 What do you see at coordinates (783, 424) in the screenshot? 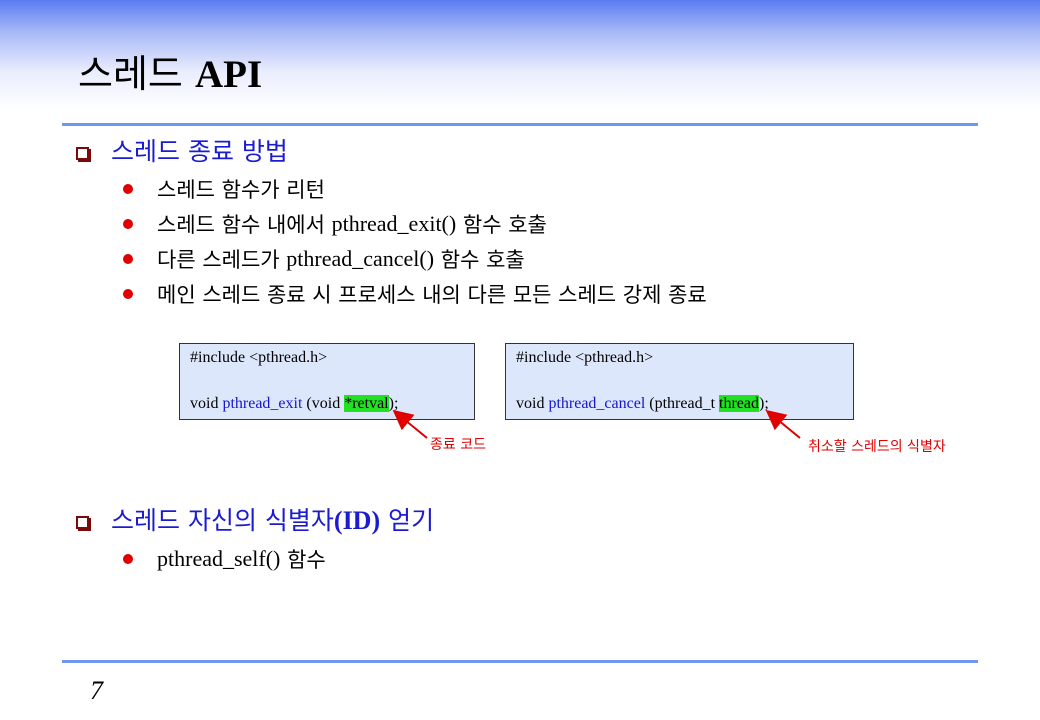
I see `arrow-to-thread` at bounding box center [783, 424].